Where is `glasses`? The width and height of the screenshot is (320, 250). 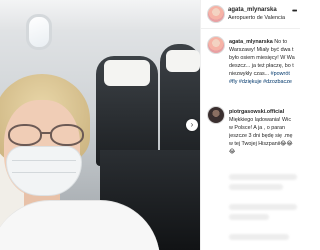
glasses is located at coordinates (45, 135).